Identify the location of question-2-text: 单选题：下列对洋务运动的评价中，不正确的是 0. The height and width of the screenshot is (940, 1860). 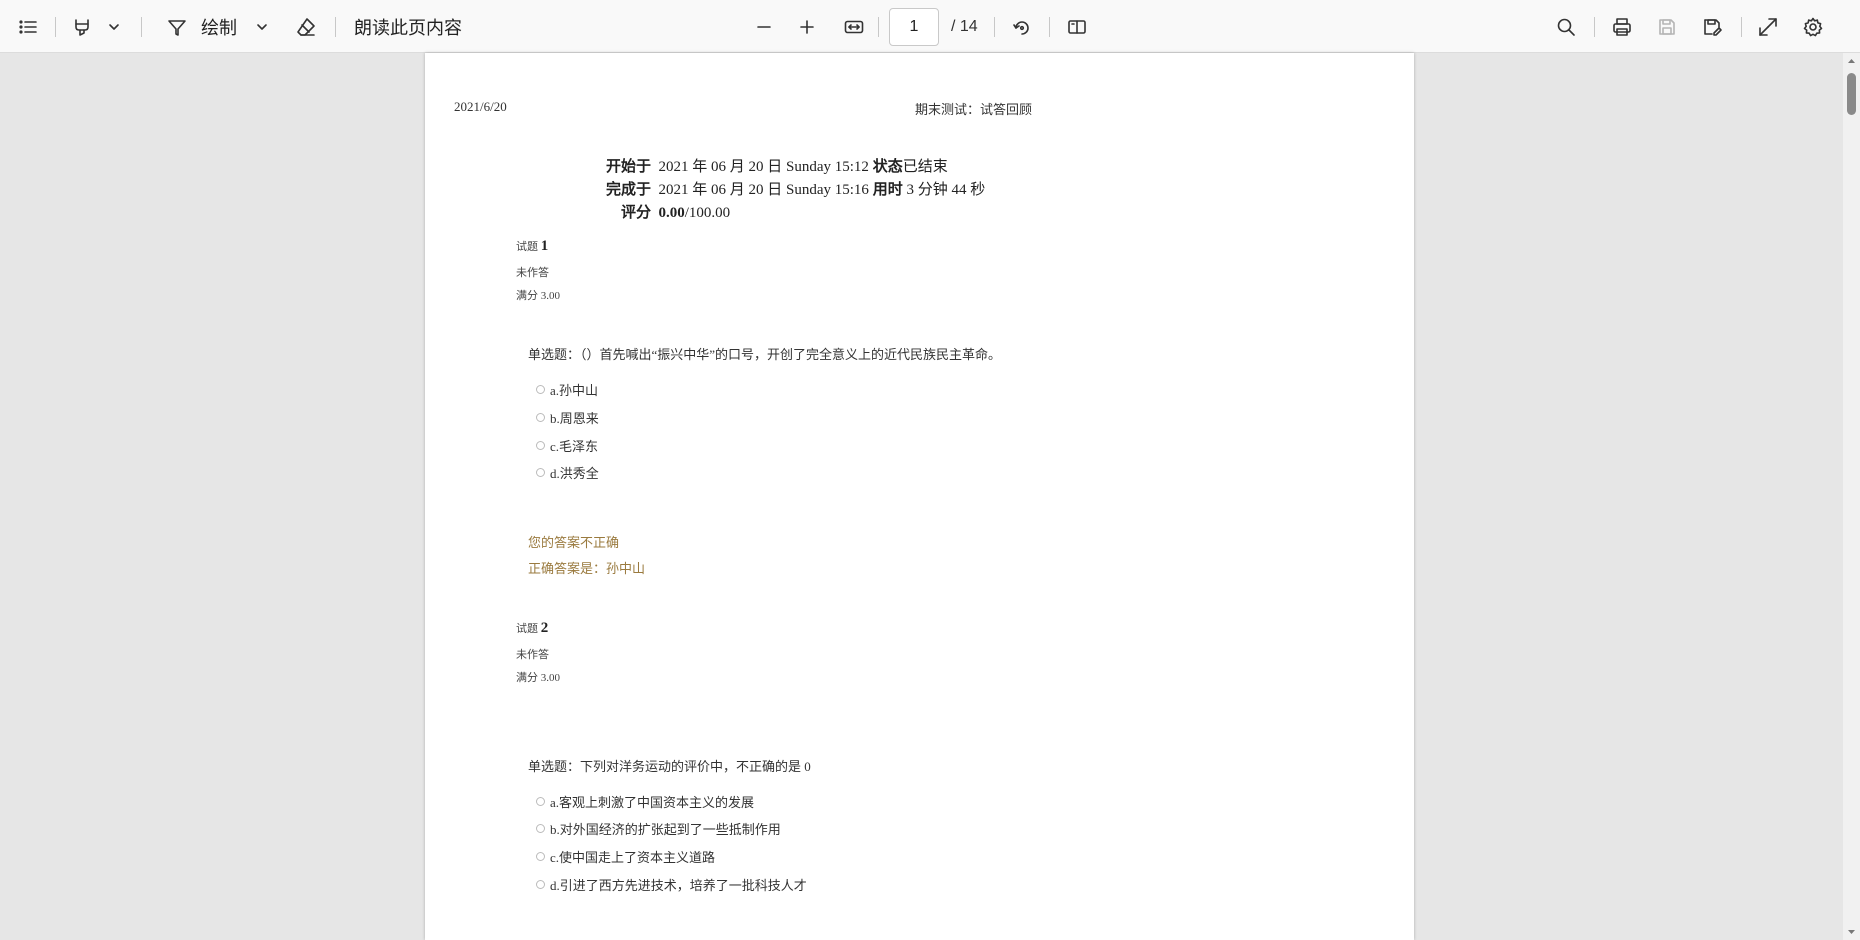
(669, 766).